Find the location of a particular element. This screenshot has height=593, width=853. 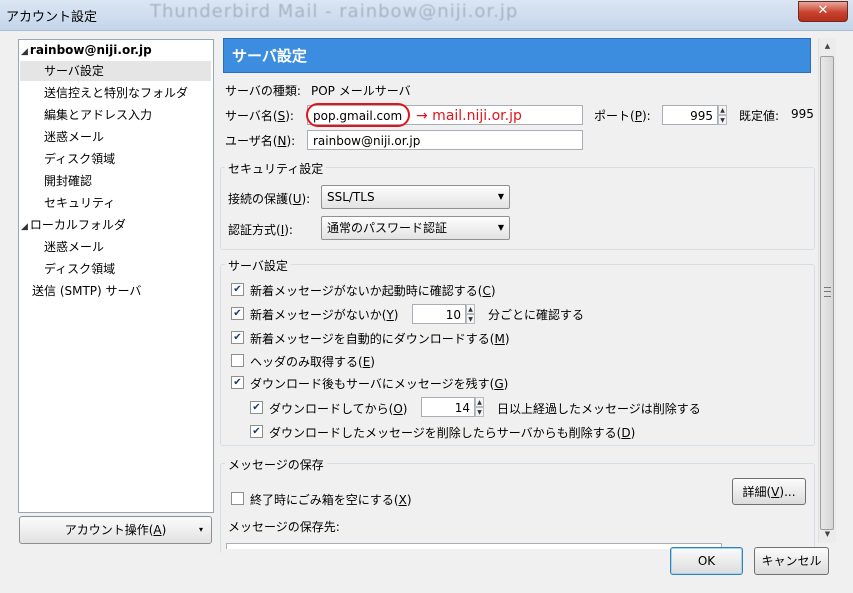

tree-item-junk: 迷惑メール is located at coordinates (74, 137).